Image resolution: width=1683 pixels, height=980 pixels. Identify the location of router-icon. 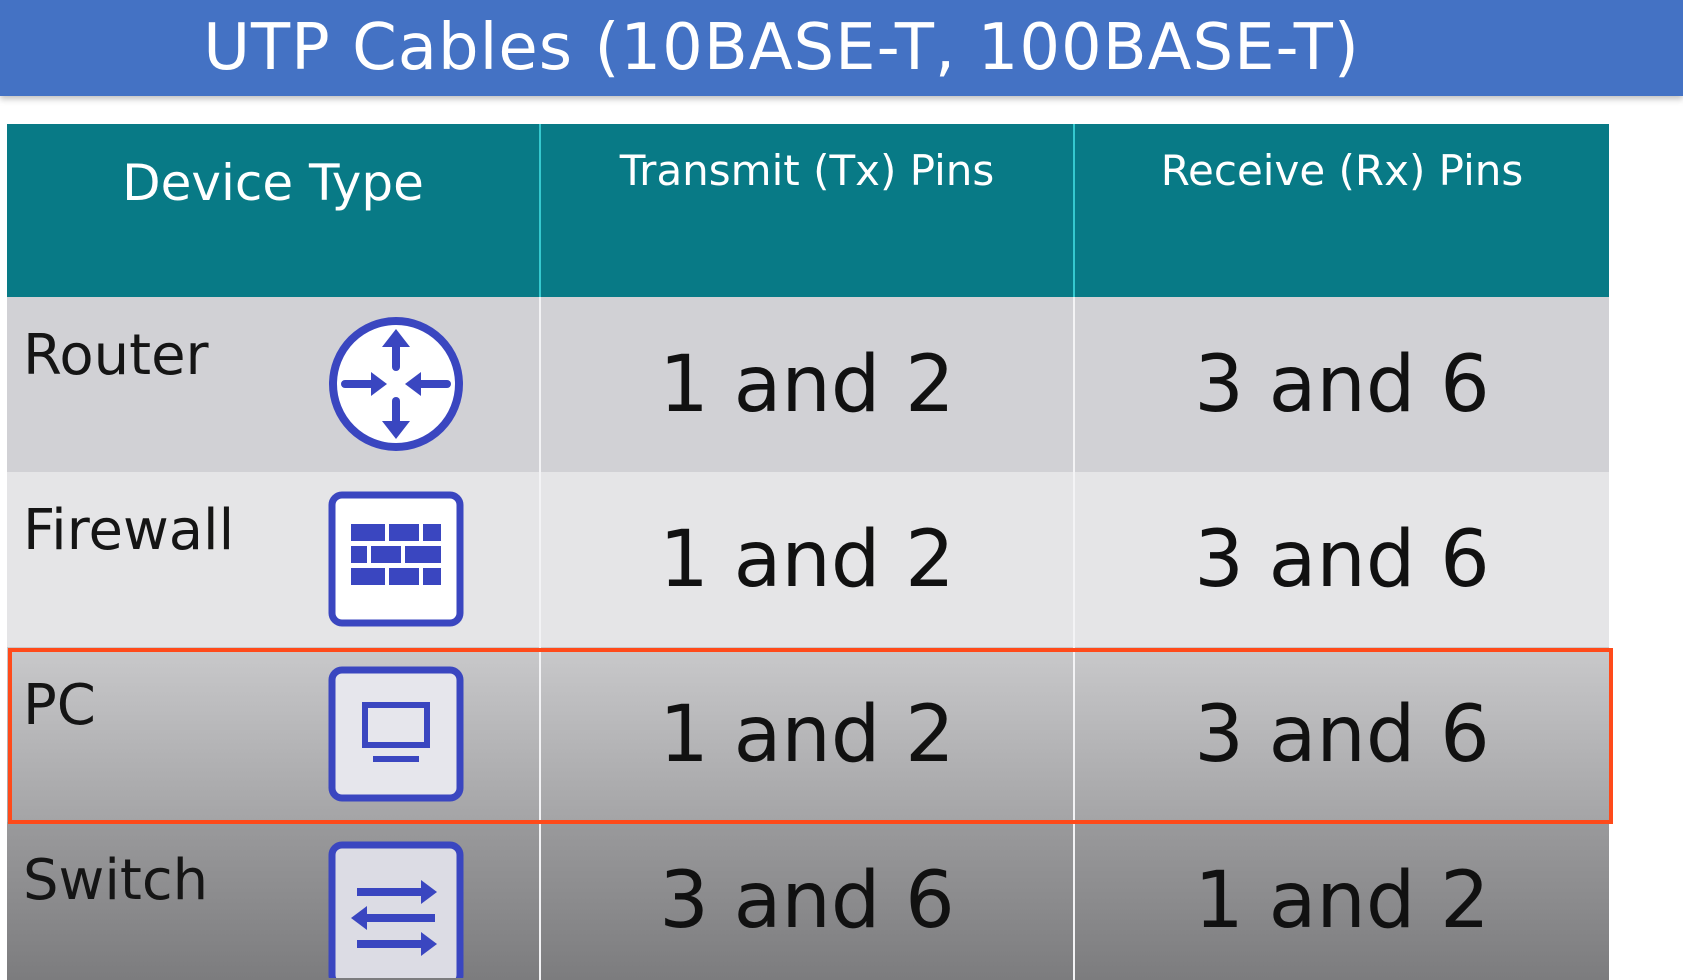
(396, 384).